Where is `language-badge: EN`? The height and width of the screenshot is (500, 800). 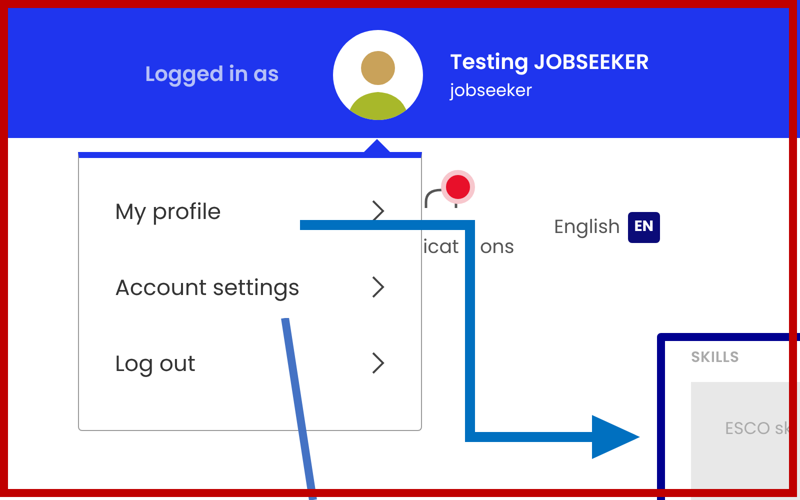
language-badge: EN is located at coordinates (644, 227).